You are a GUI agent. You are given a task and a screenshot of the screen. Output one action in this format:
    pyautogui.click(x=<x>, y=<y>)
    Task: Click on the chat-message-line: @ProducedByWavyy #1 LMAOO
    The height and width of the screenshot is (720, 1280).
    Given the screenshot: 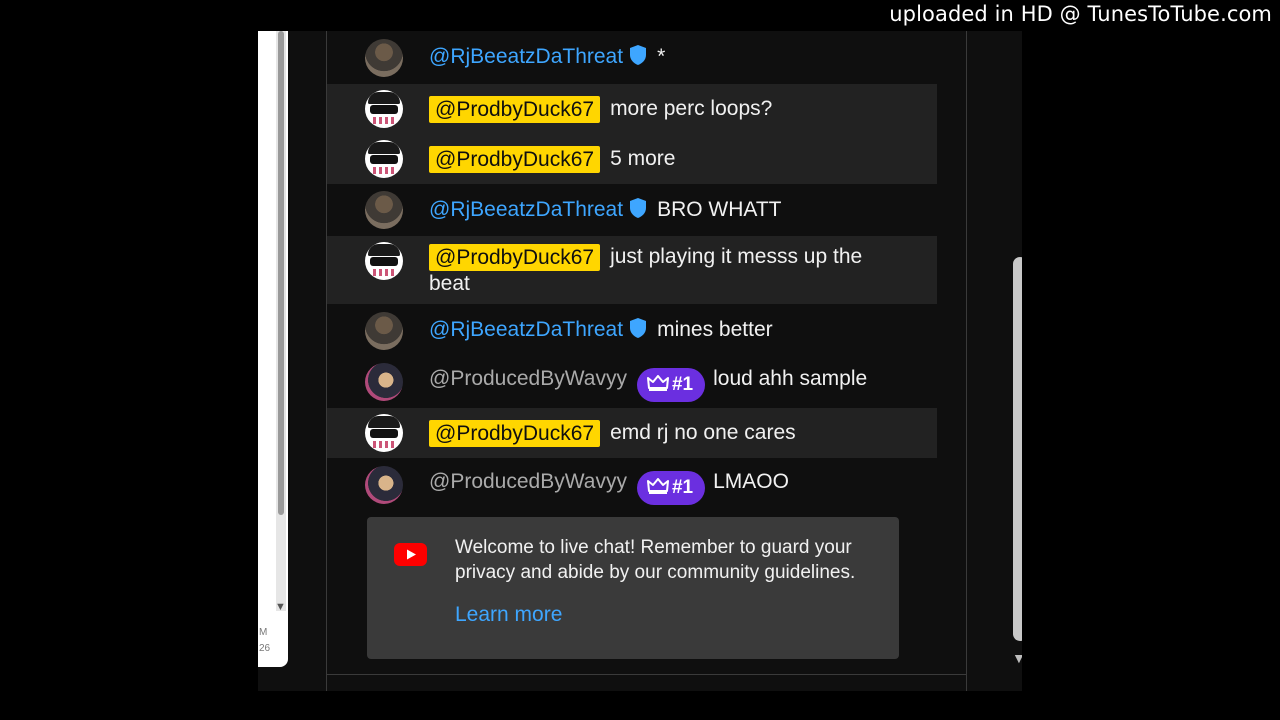 What is the action you would take?
    pyautogui.click(x=679, y=487)
    